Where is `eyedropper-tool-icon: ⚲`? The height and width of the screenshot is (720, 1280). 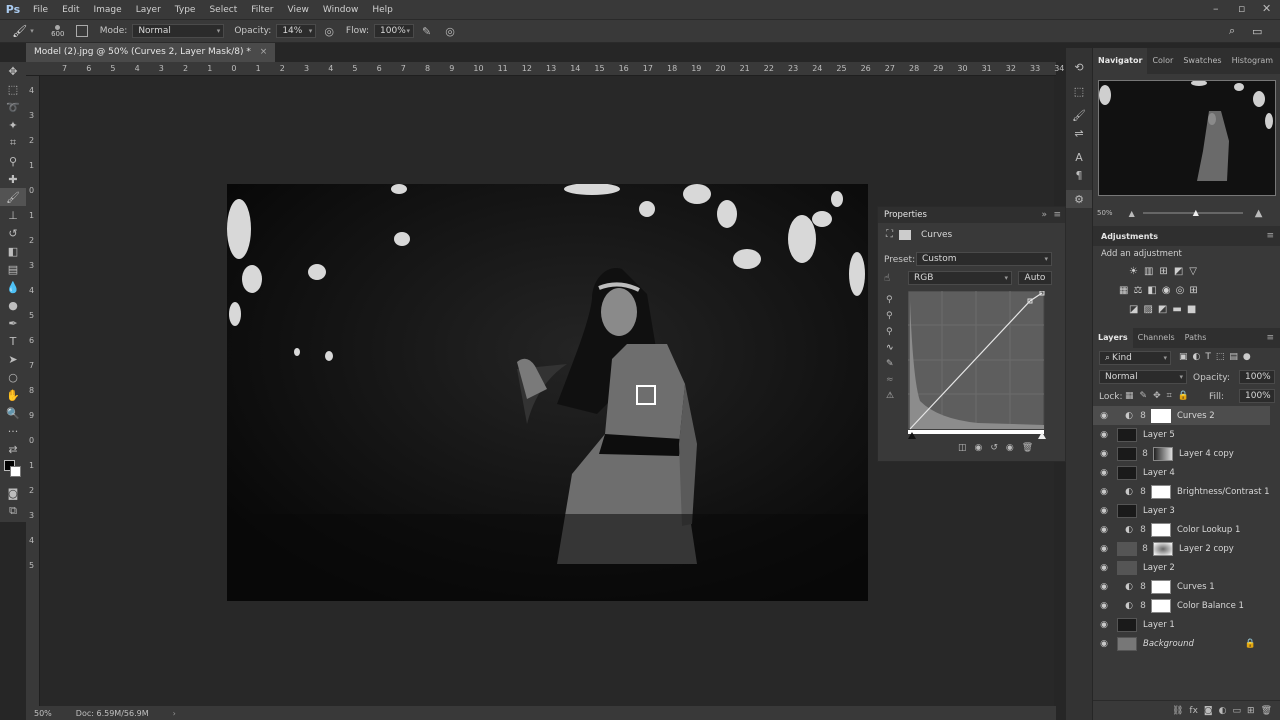 eyedropper-tool-icon: ⚲ is located at coordinates (13, 161).